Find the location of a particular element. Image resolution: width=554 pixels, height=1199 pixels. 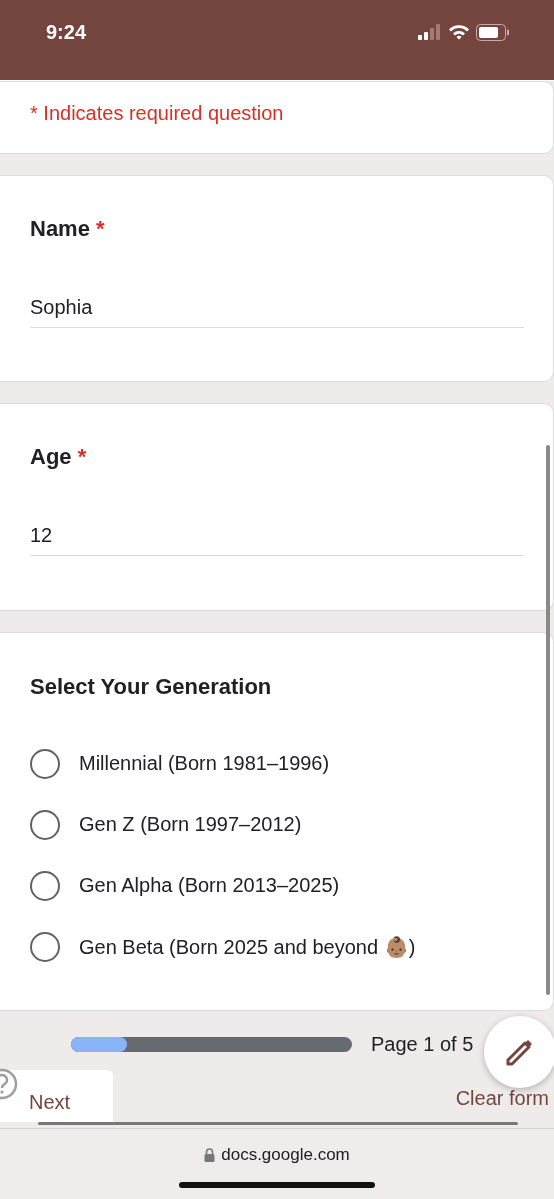

next-button: Next is located at coordinates (56, 1096).